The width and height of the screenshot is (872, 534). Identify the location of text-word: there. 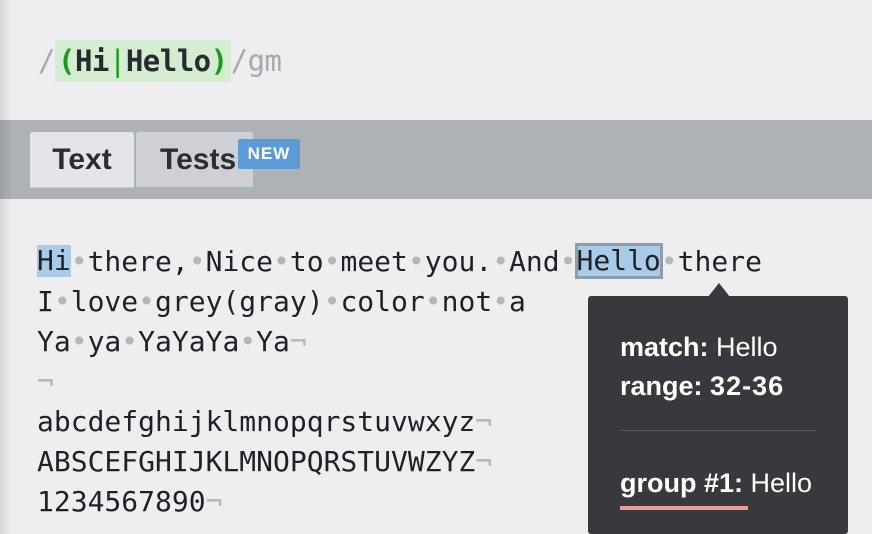
(719, 261).